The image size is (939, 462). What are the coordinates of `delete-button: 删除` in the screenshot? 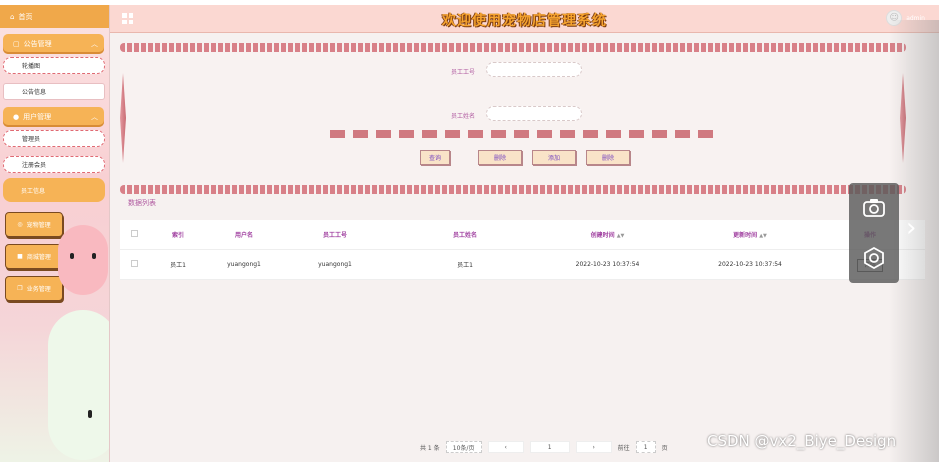 It's located at (500, 157).